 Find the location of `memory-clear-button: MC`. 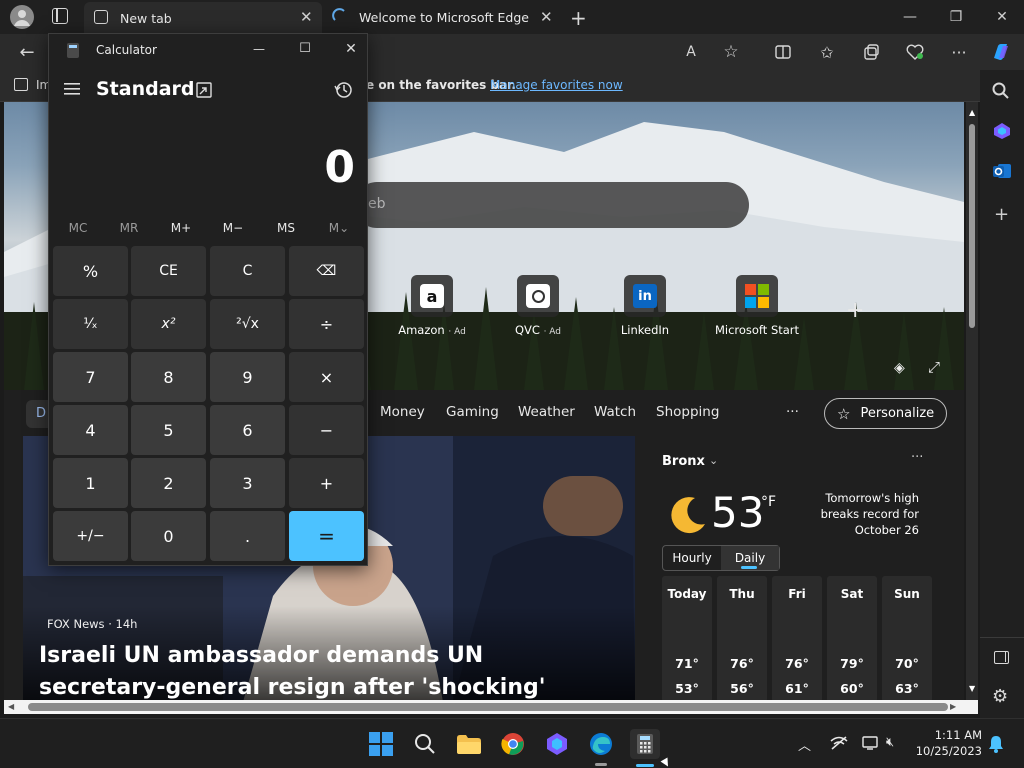

memory-clear-button: MC is located at coordinates (78, 228).